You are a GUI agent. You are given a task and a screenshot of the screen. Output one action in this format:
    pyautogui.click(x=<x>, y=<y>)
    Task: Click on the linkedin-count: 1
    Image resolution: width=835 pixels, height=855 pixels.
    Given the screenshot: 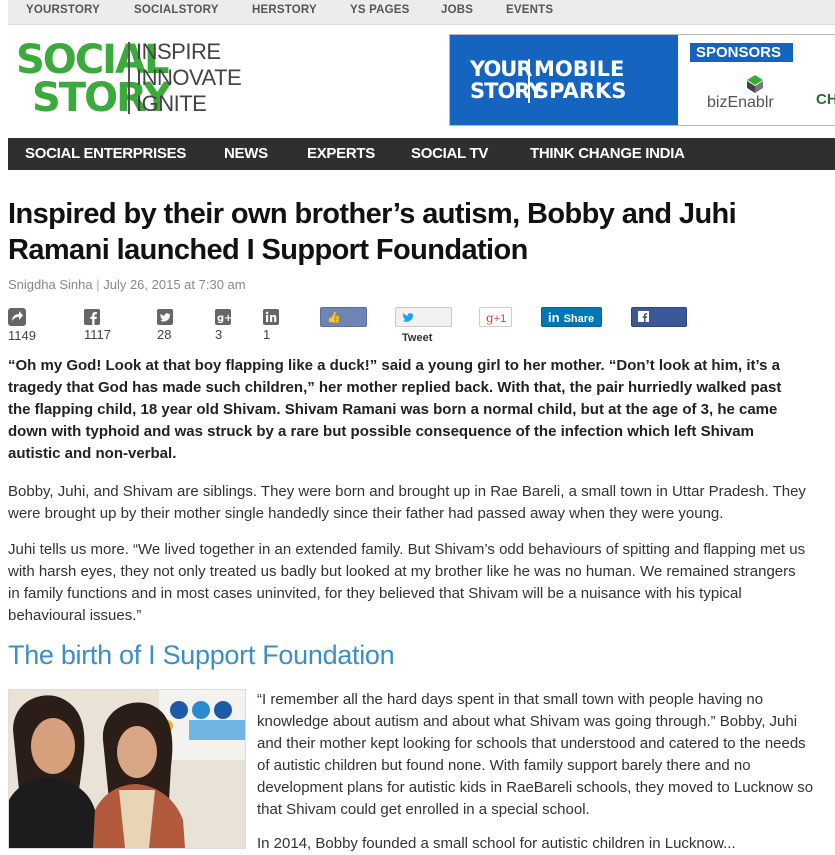 What is the action you would take?
    pyautogui.click(x=272, y=325)
    